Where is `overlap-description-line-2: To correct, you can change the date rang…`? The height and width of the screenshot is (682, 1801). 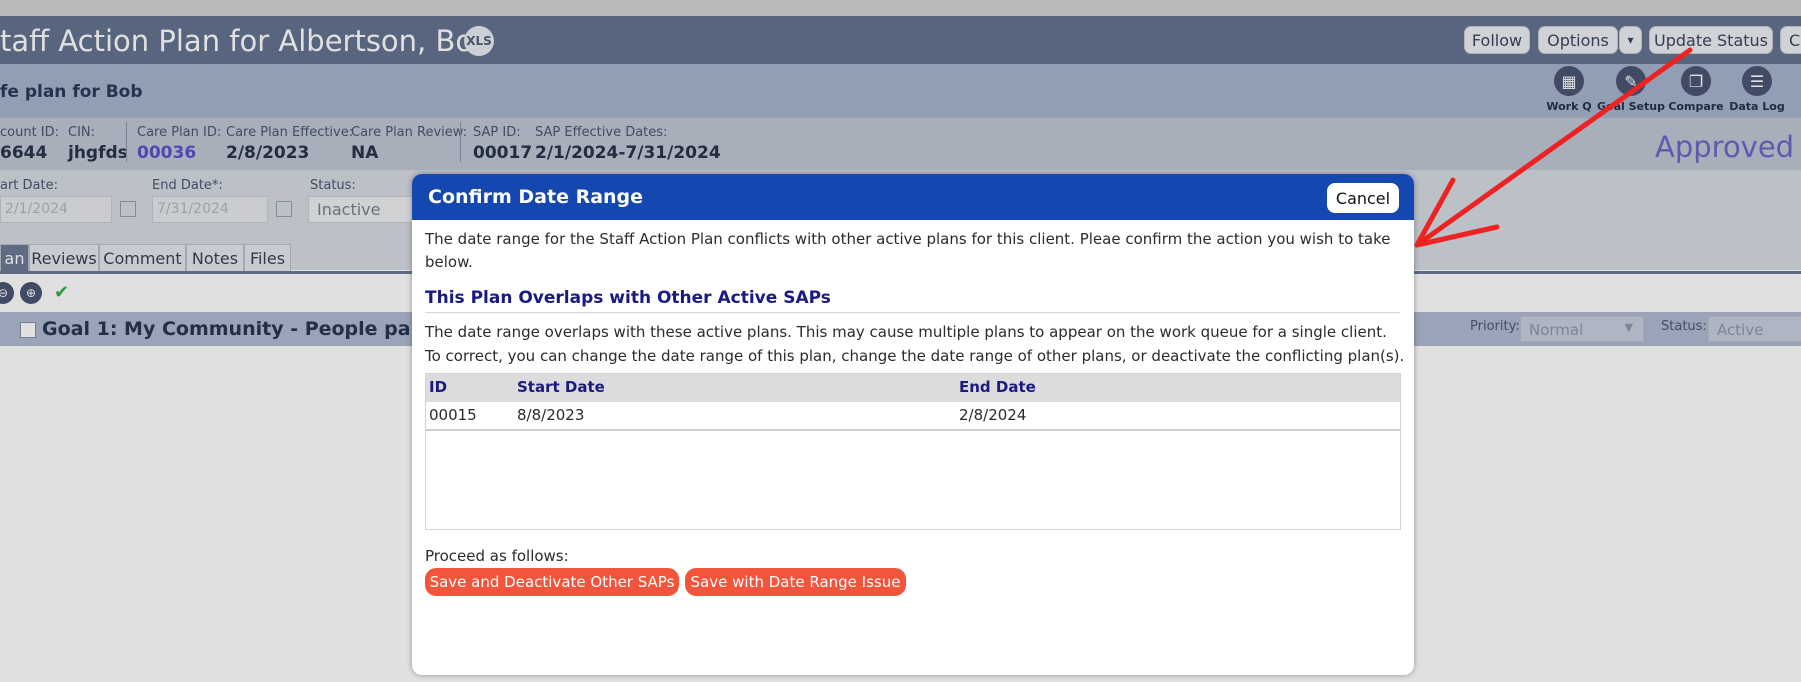 overlap-description-line-2: To correct, you can change the date rang… is located at coordinates (915, 356).